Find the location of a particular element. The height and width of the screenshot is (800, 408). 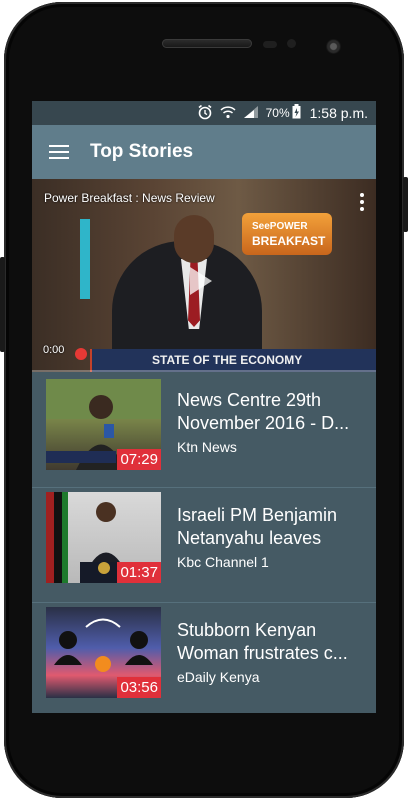

app-bar: Top Stories is located at coordinates (204, 152).